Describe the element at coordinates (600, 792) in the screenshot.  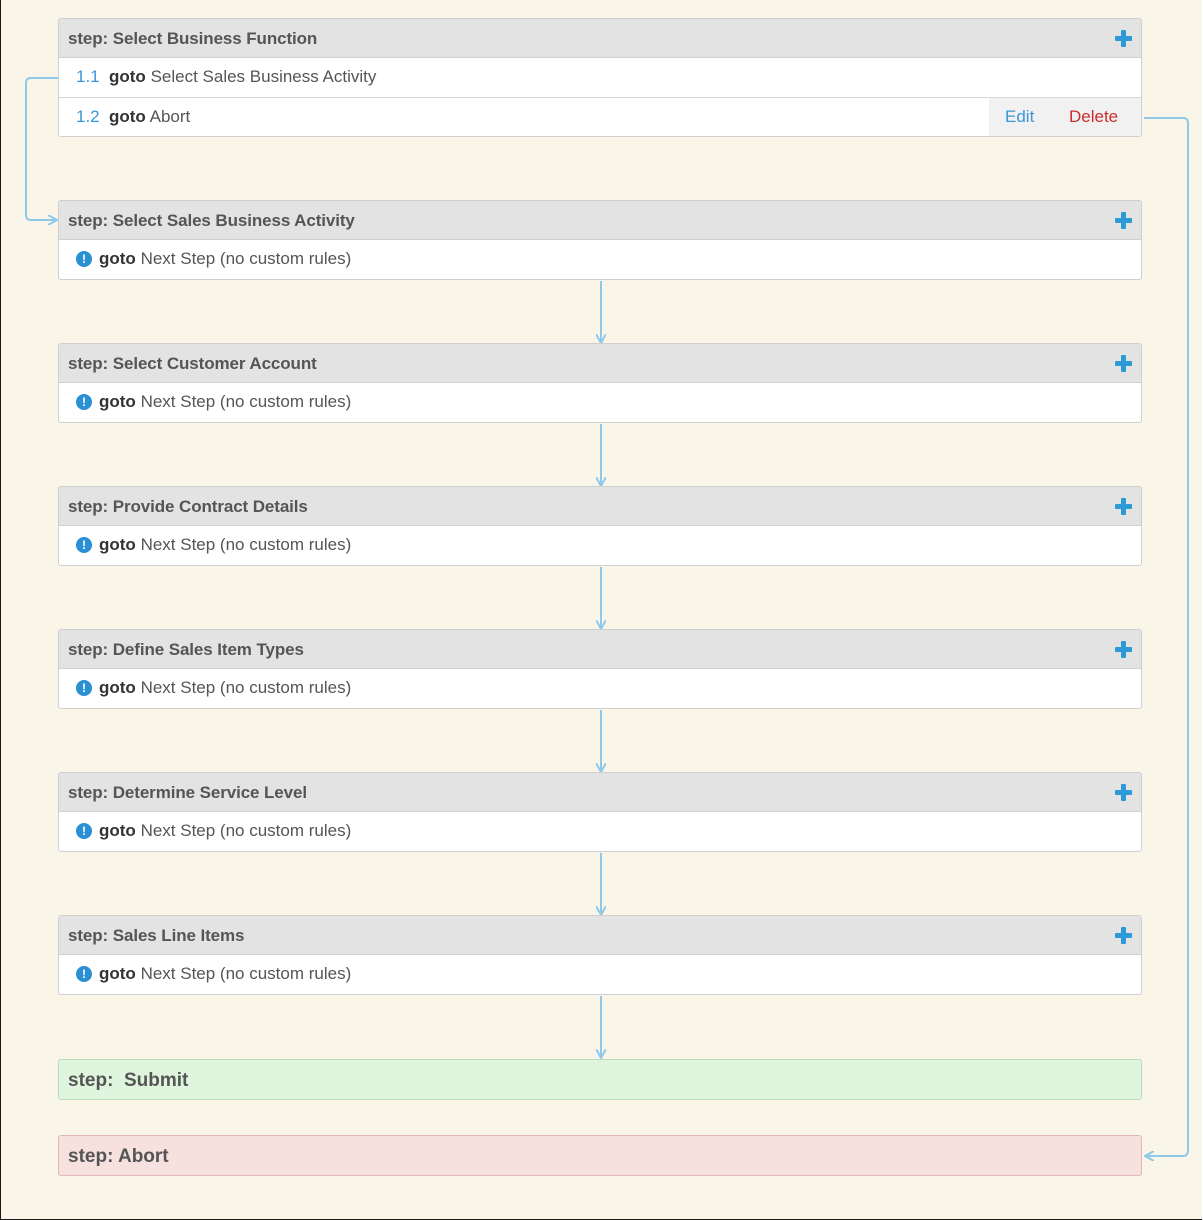
I see `step-header: step: Determine Service Level` at that location.